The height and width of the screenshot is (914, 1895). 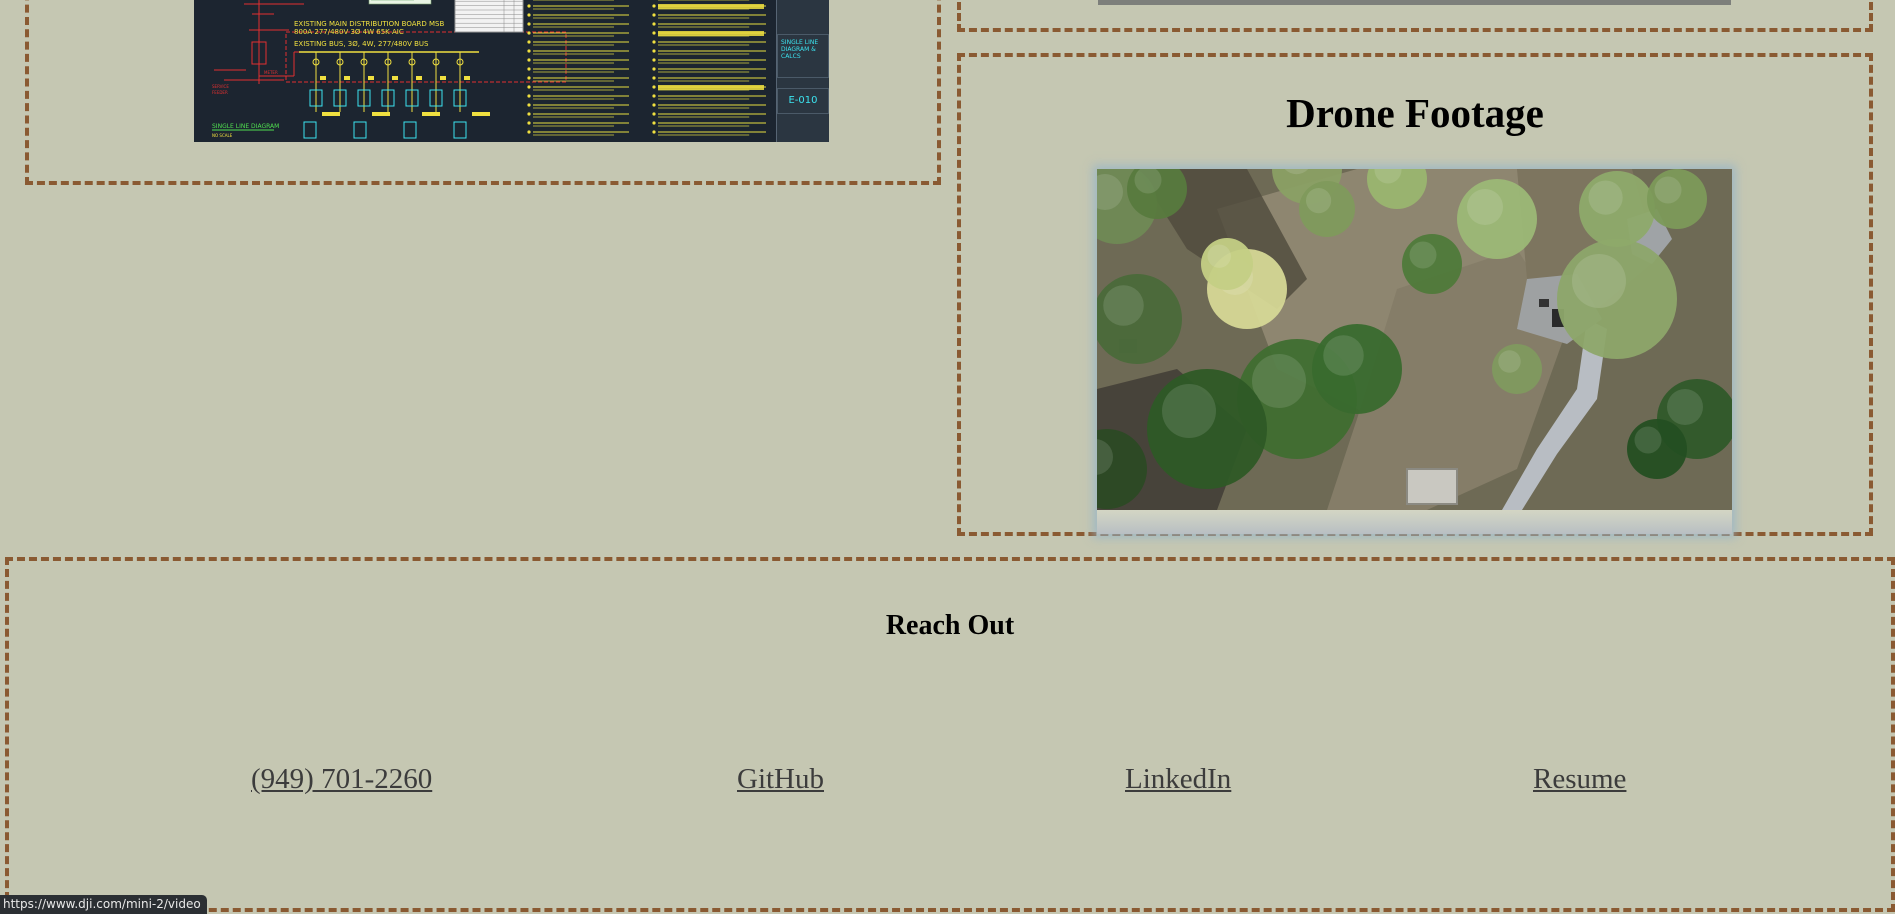 What do you see at coordinates (803, 101) in the screenshot?
I see `sheet-number: E-010` at bounding box center [803, 101].